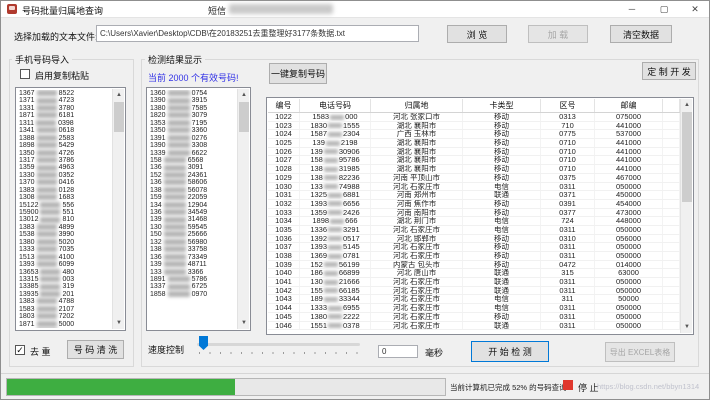 The image size is (710, 400). What do you see at coordinates (474, 117) in the screenshot?
I see `table-row: 1022 1583 000 河北 张家口市 移动 0313 075000` at bounding box center [474, 117].